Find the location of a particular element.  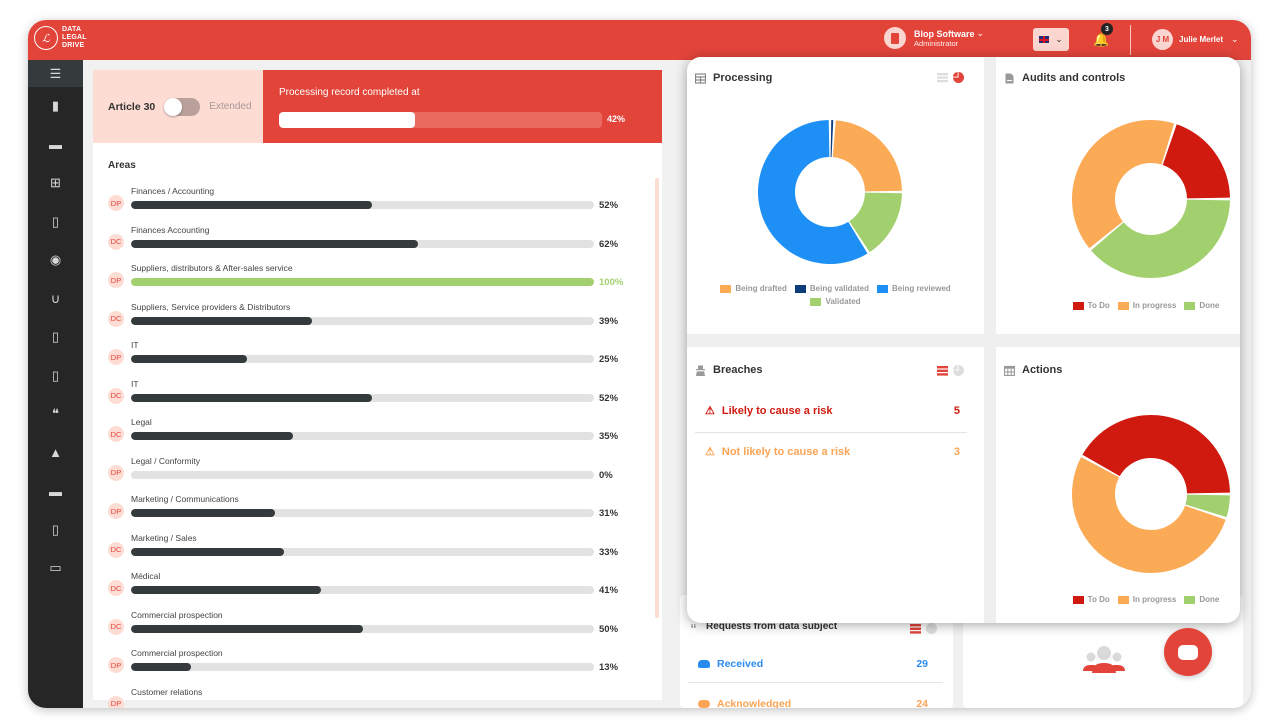

document-icon: ▯ is located at coordinates (55, 221).